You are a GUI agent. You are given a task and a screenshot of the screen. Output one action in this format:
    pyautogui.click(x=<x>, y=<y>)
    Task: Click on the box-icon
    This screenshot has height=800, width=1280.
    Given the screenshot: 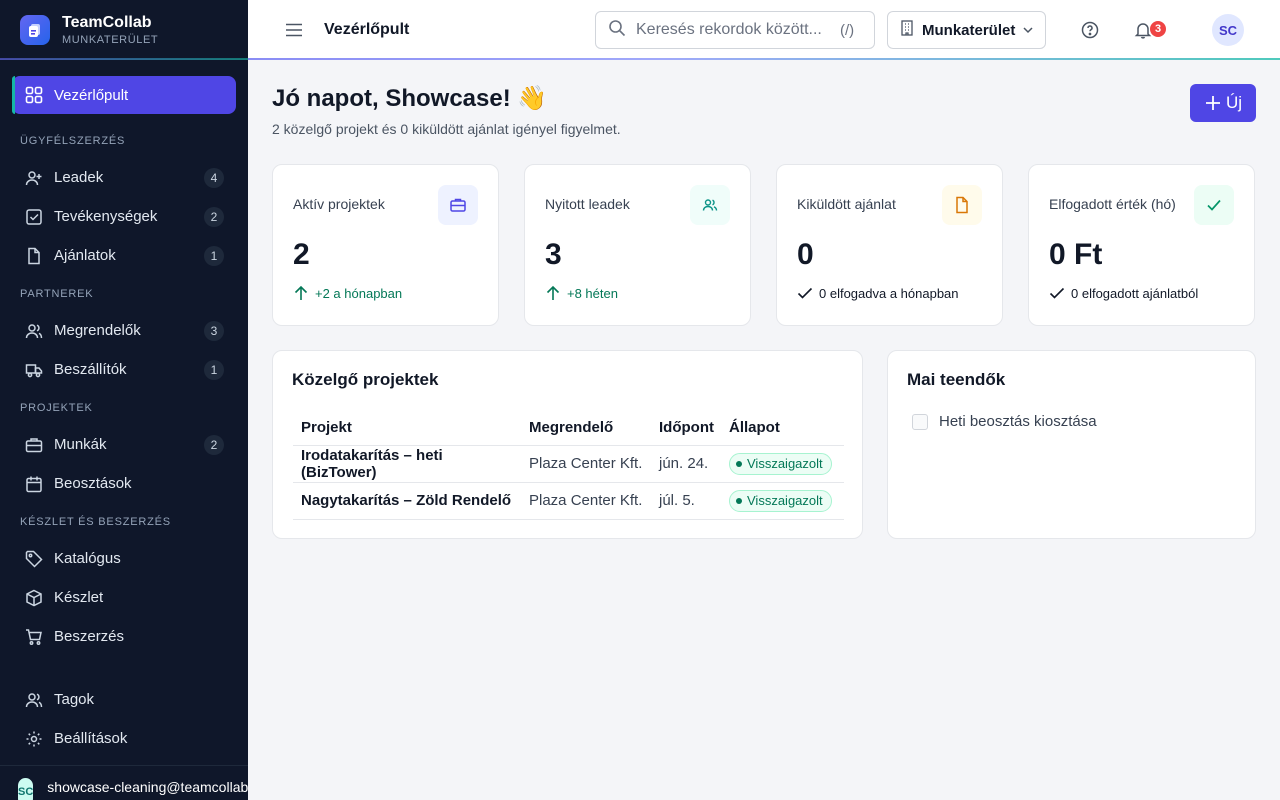 What is the action you would take?
    pyautogui.click(x=34, y=598)
    